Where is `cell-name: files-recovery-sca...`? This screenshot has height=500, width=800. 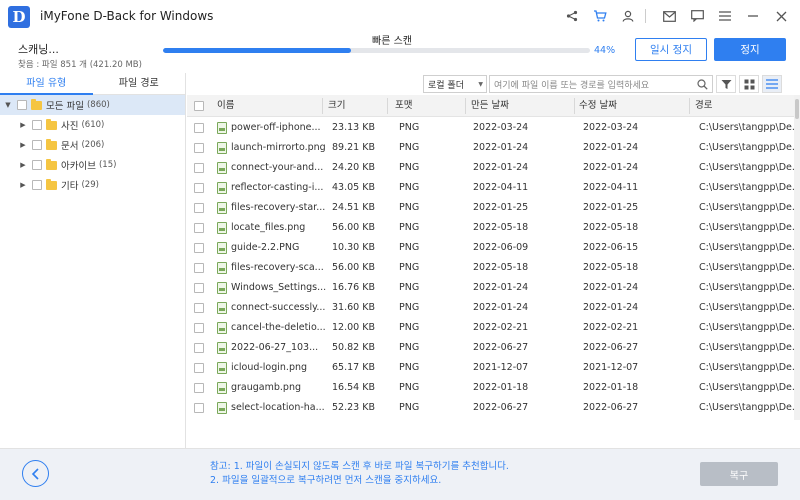
cell-name: files-recovery-sca... is located at coordinates (277, 267).